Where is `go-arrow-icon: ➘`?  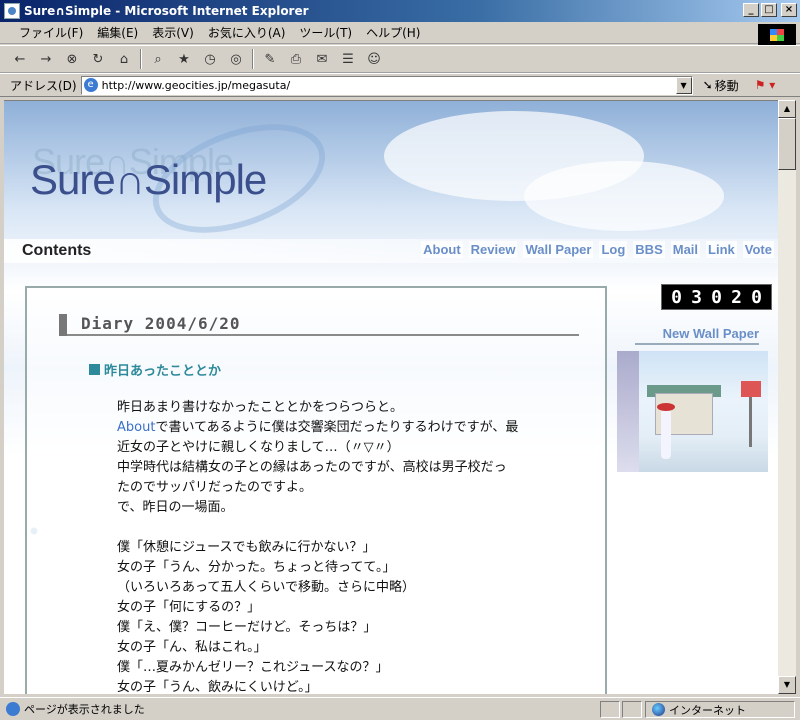 go-arrow-icon: ➘ is located at coordinates (707, 85).